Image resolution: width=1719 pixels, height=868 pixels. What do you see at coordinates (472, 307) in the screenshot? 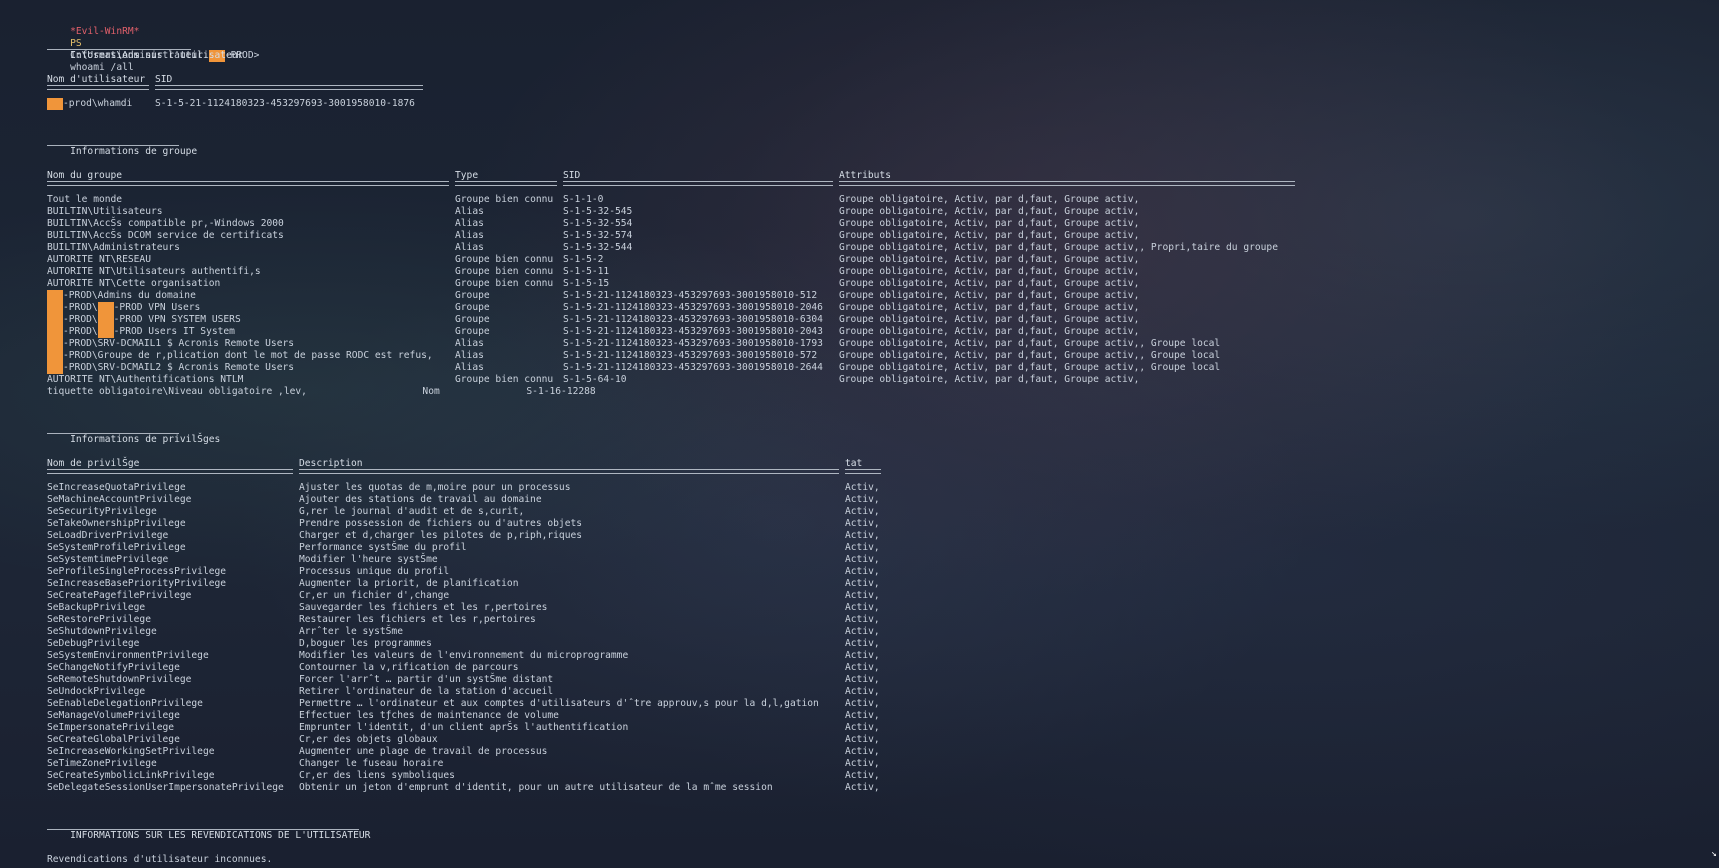
I see `group-type: Groupe` at bounding box center [472, 307].